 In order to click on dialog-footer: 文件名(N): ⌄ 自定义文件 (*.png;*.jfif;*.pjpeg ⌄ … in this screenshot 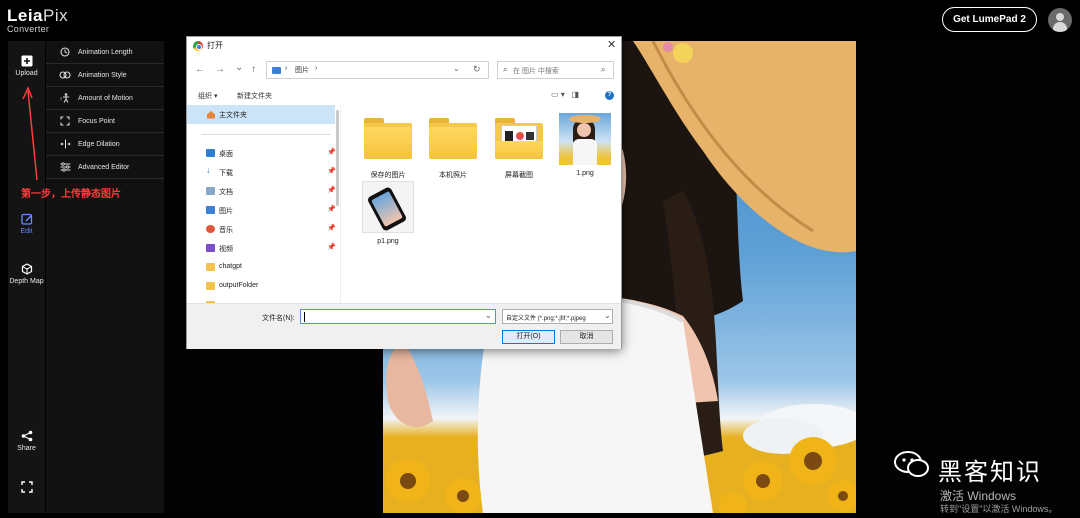, I will do `click(404, 326)`.